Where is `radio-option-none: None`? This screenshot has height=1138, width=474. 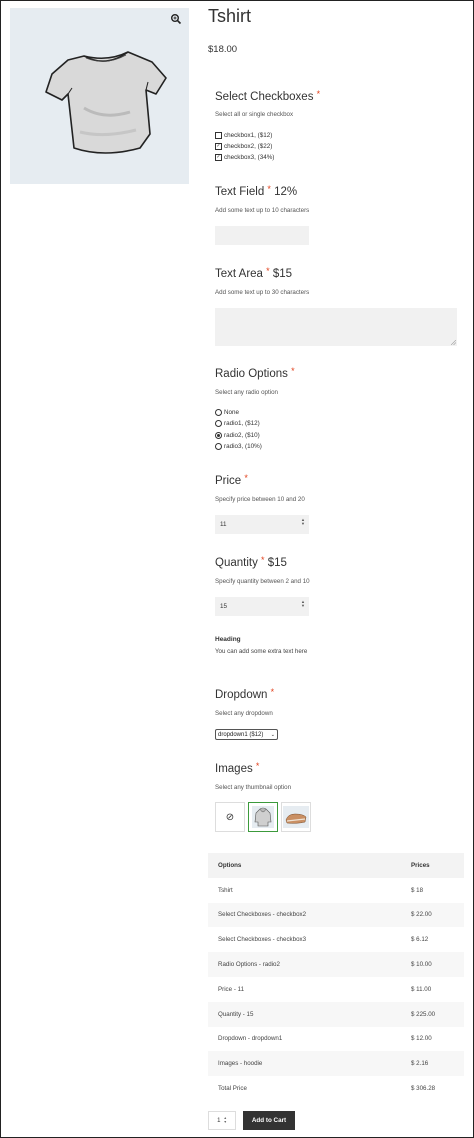 radio-option-none: None is located at coordinates (227, 412).